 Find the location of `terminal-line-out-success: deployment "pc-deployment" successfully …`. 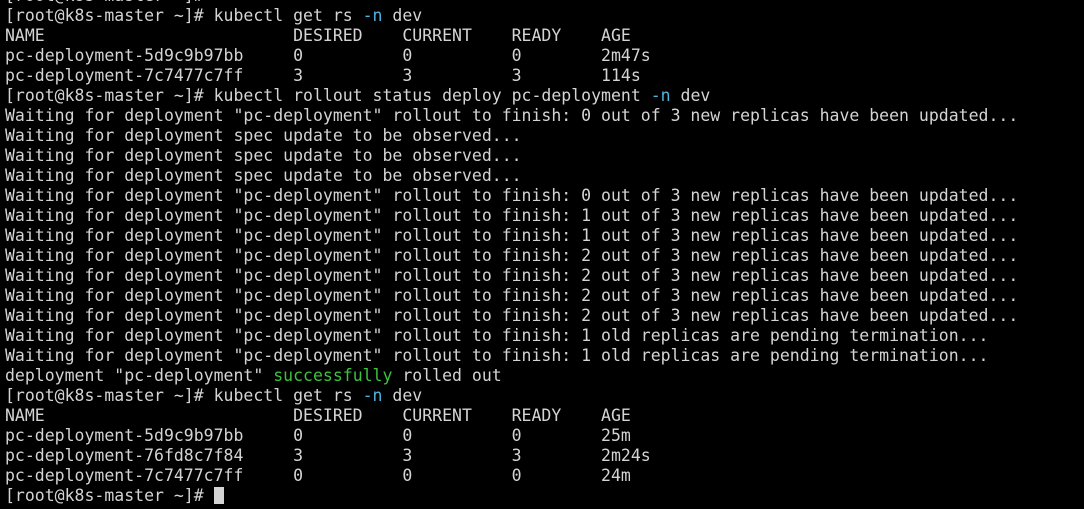

terminal-line-out-success: deployment "pc-deployment" successfully … is located at coordinates (511, 376).